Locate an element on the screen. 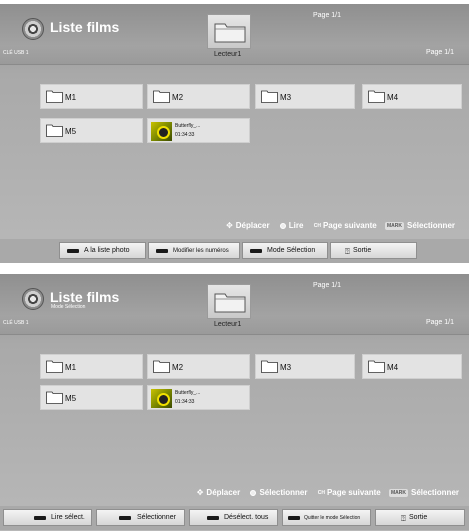 Image resolution: width=469 pixels, height=532 pixels. legend-next-page: Page suivante is located at coordinates (353, 493).